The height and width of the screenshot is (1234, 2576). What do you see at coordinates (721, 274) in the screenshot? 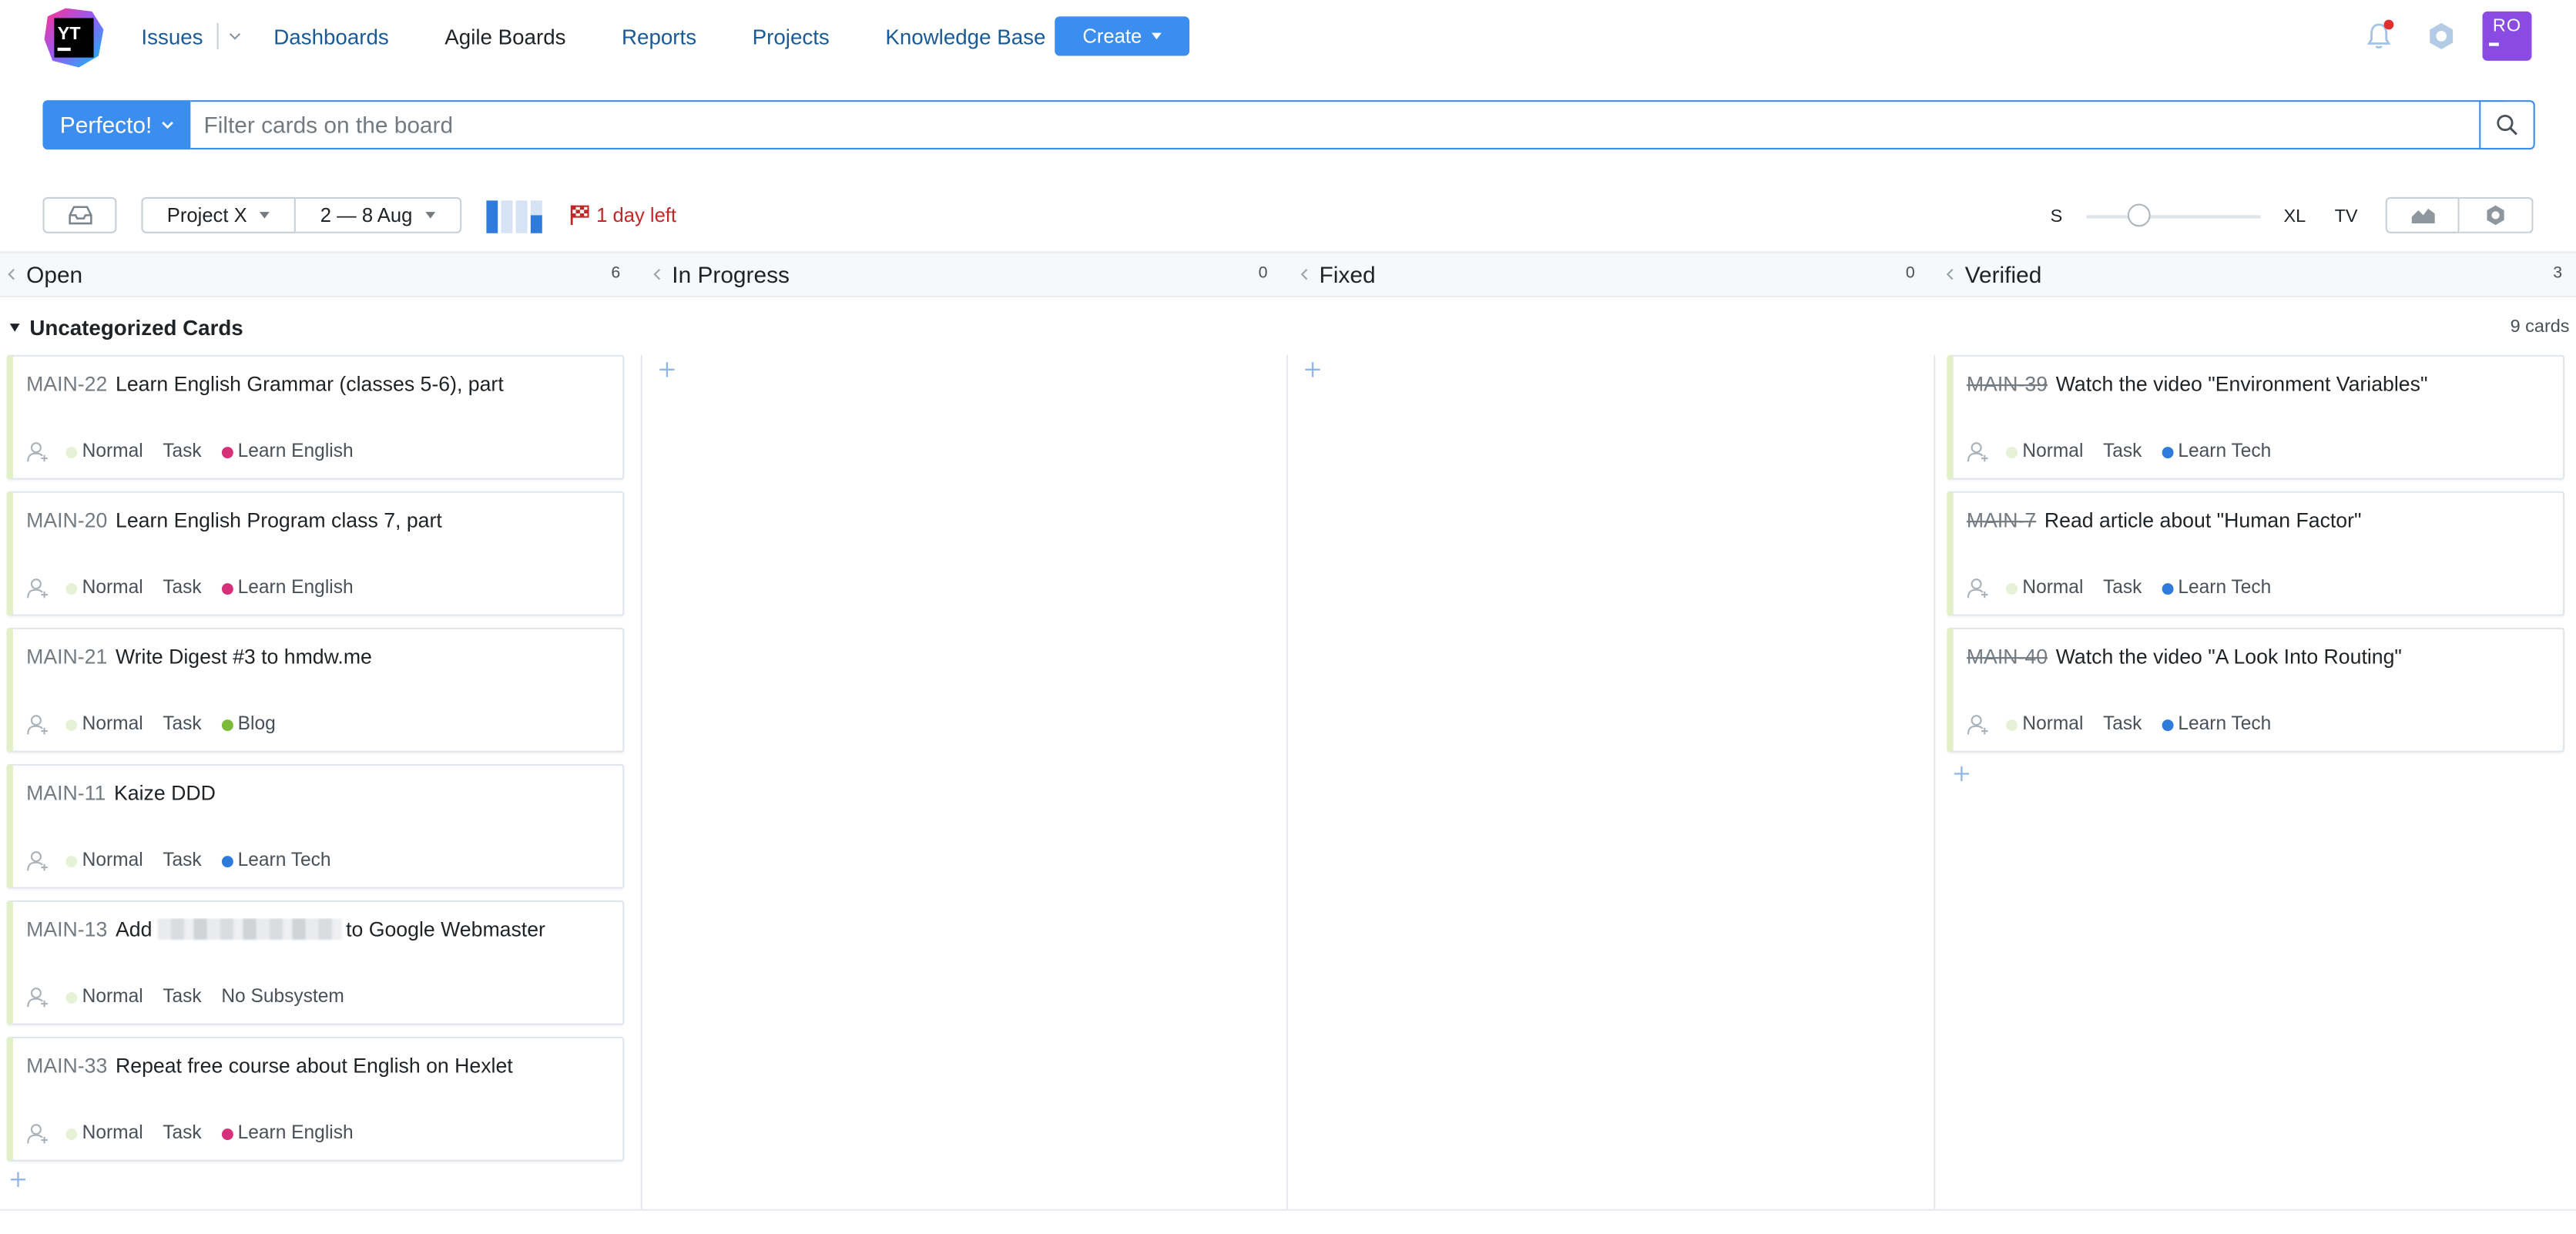
I see `column-header-in-progress: In Progress` at bounding box center [721, 274].